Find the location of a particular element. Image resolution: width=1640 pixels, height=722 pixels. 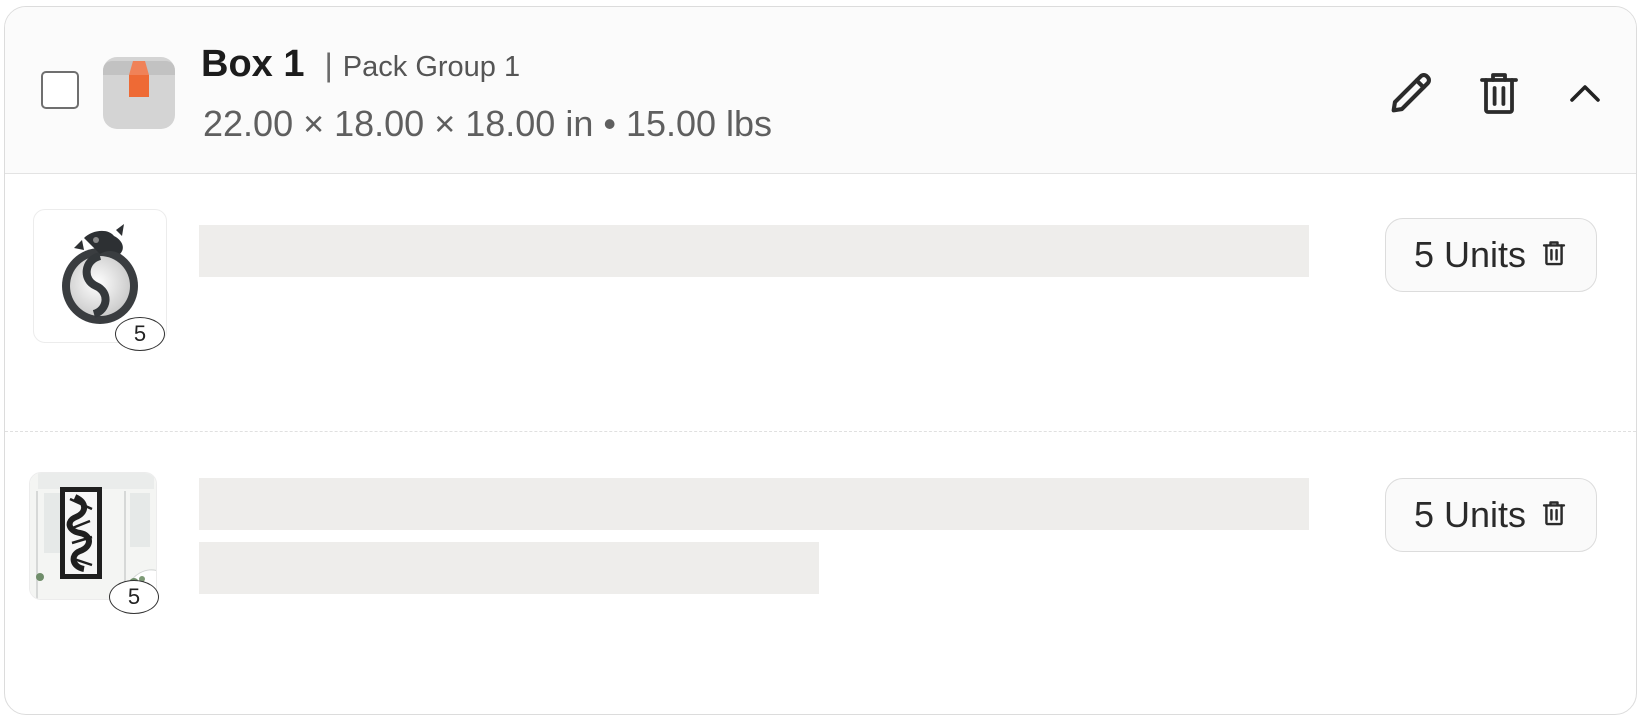

edit-box-button is located at coordinates (1411, 95).